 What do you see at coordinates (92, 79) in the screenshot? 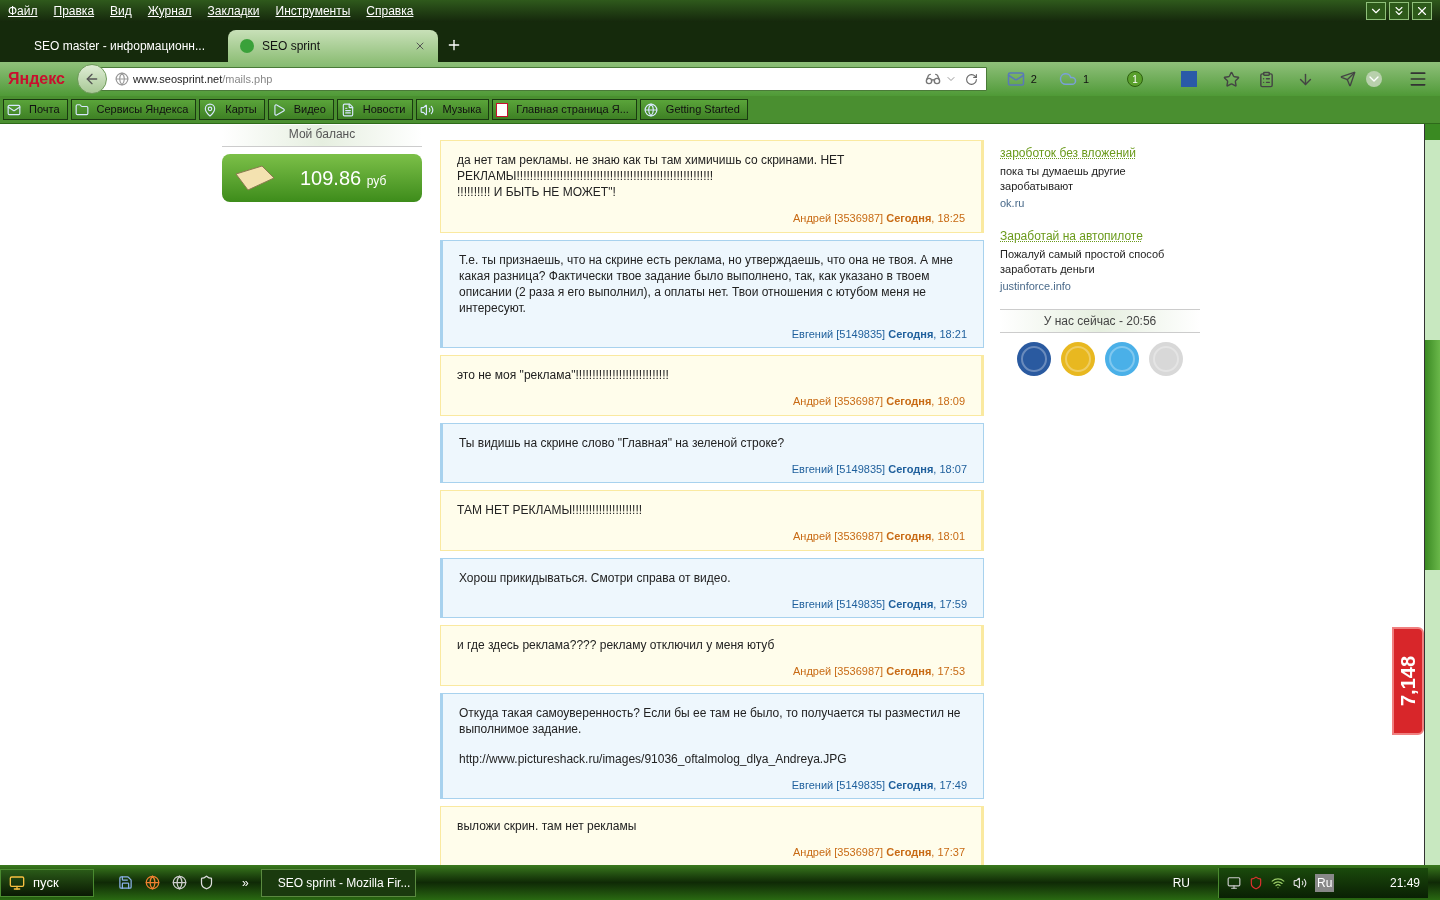
I see `back-button` at bounding box center [92, 79].